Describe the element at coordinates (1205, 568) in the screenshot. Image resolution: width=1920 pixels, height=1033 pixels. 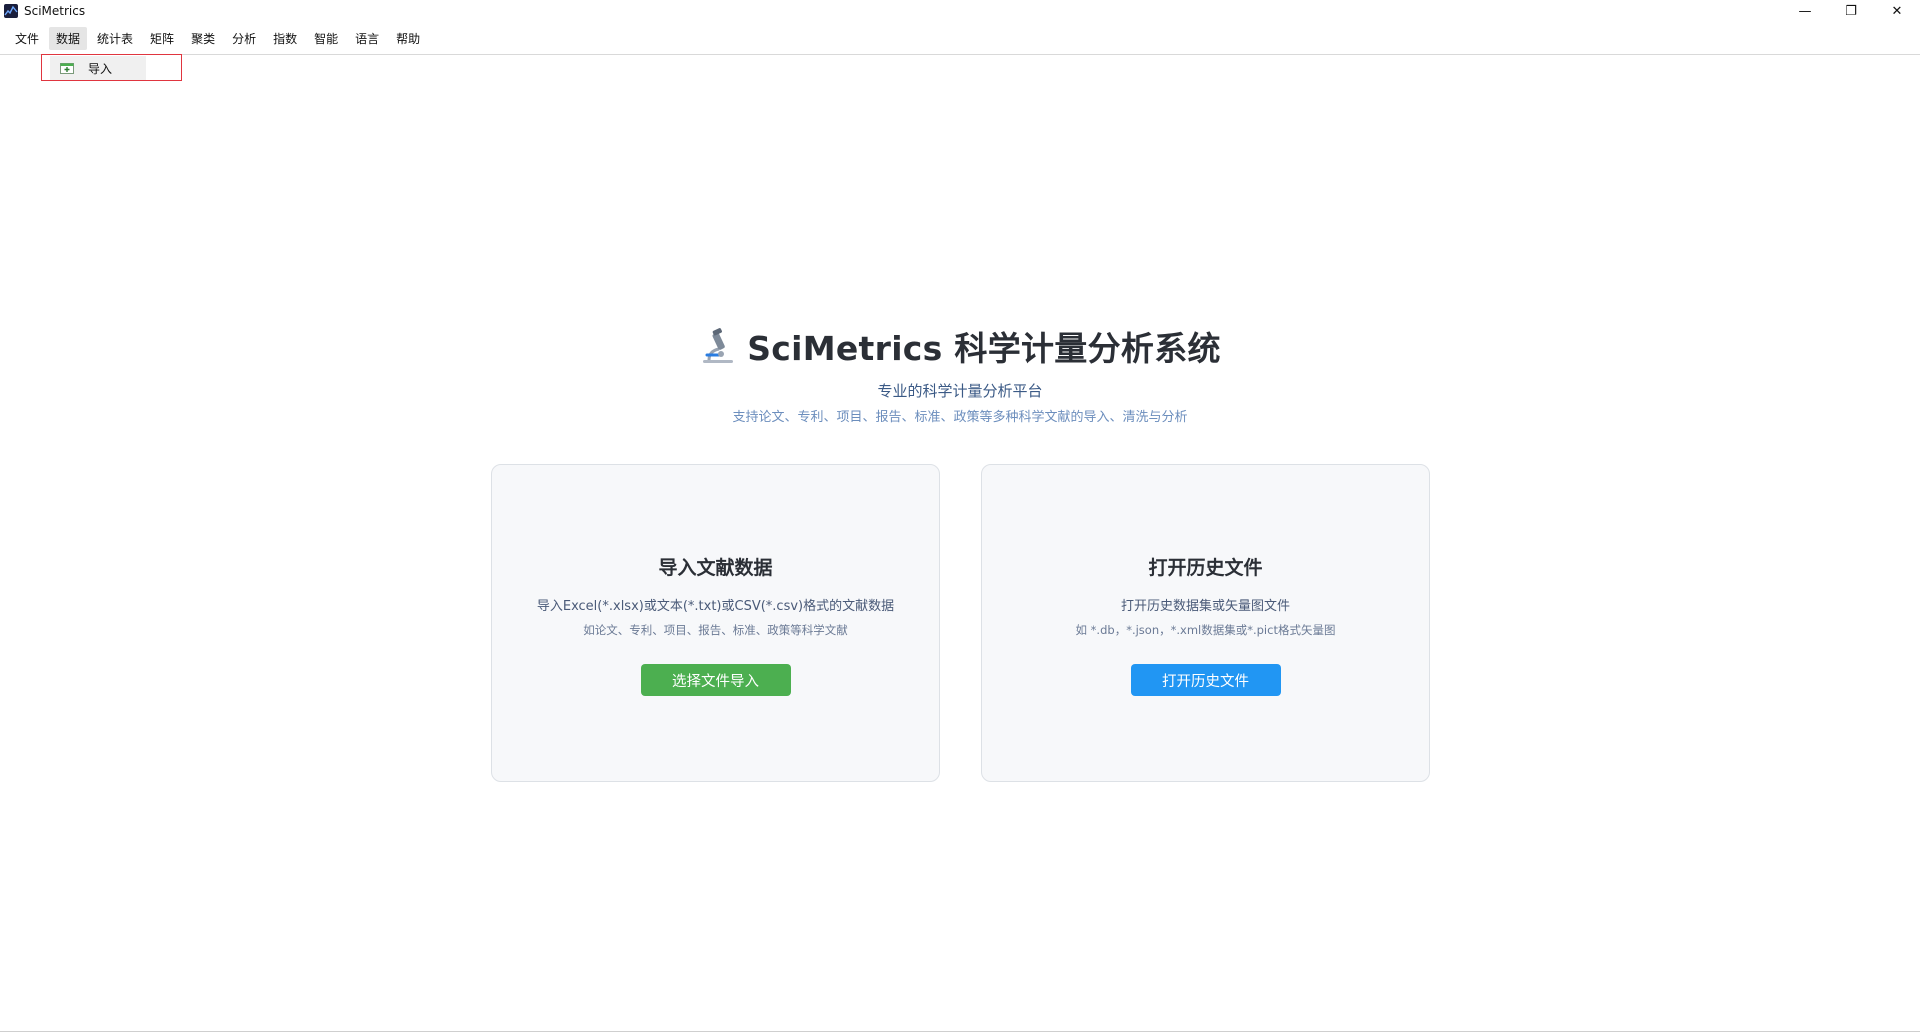
I see `history-card-title: 打开历史文件` at that location.